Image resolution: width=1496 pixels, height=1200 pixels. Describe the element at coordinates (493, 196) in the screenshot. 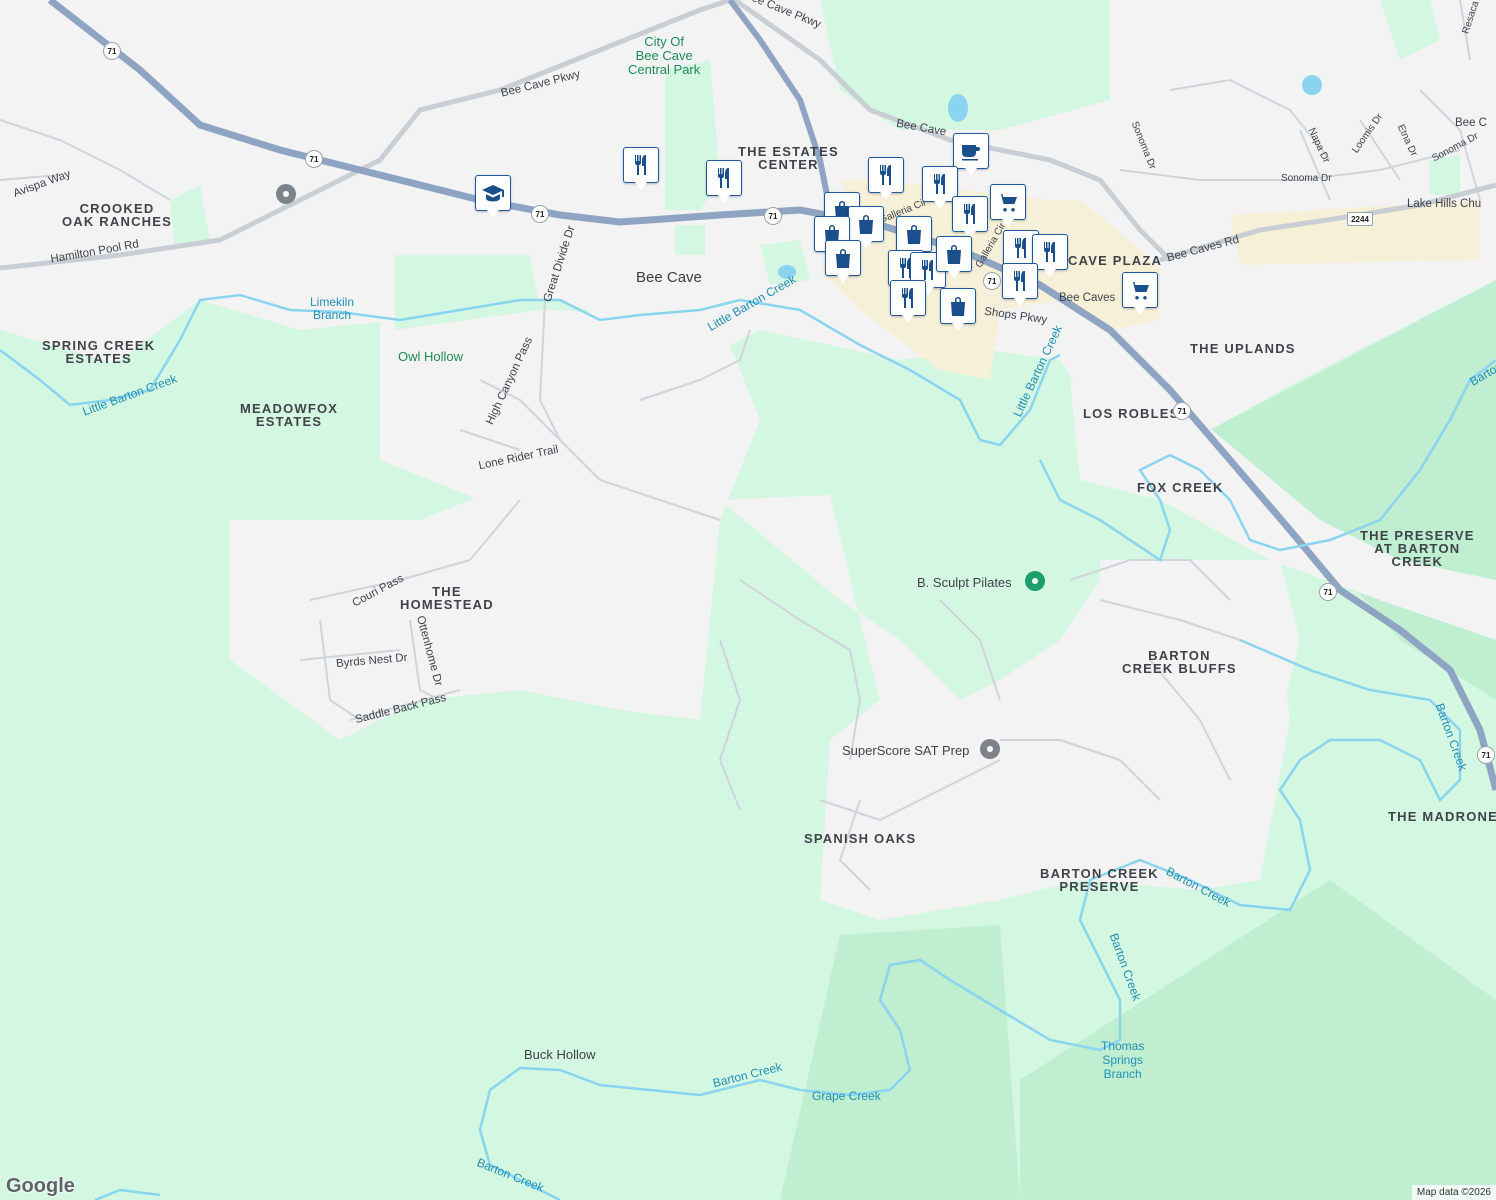

I see `school-pin-icon` at that location.